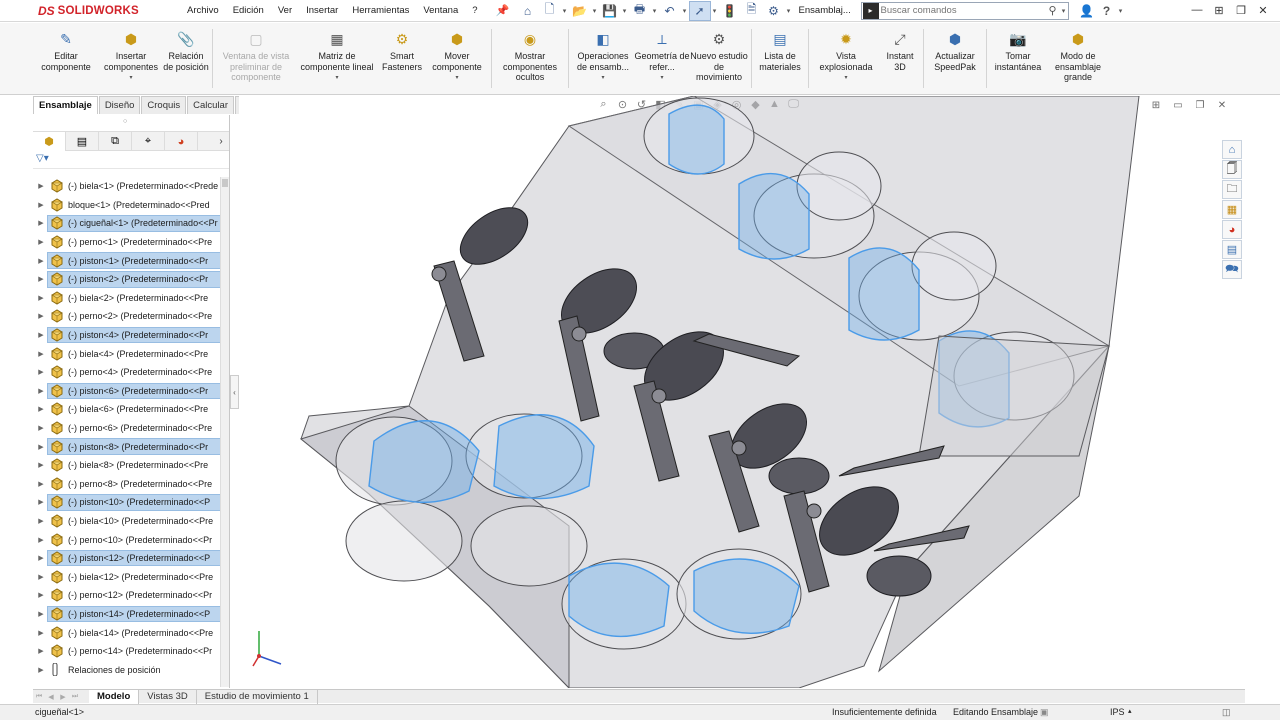  Describe the element at coordinates (699, 10) in the screenshot. I see `select-arrow-icon: ➚` at that location.